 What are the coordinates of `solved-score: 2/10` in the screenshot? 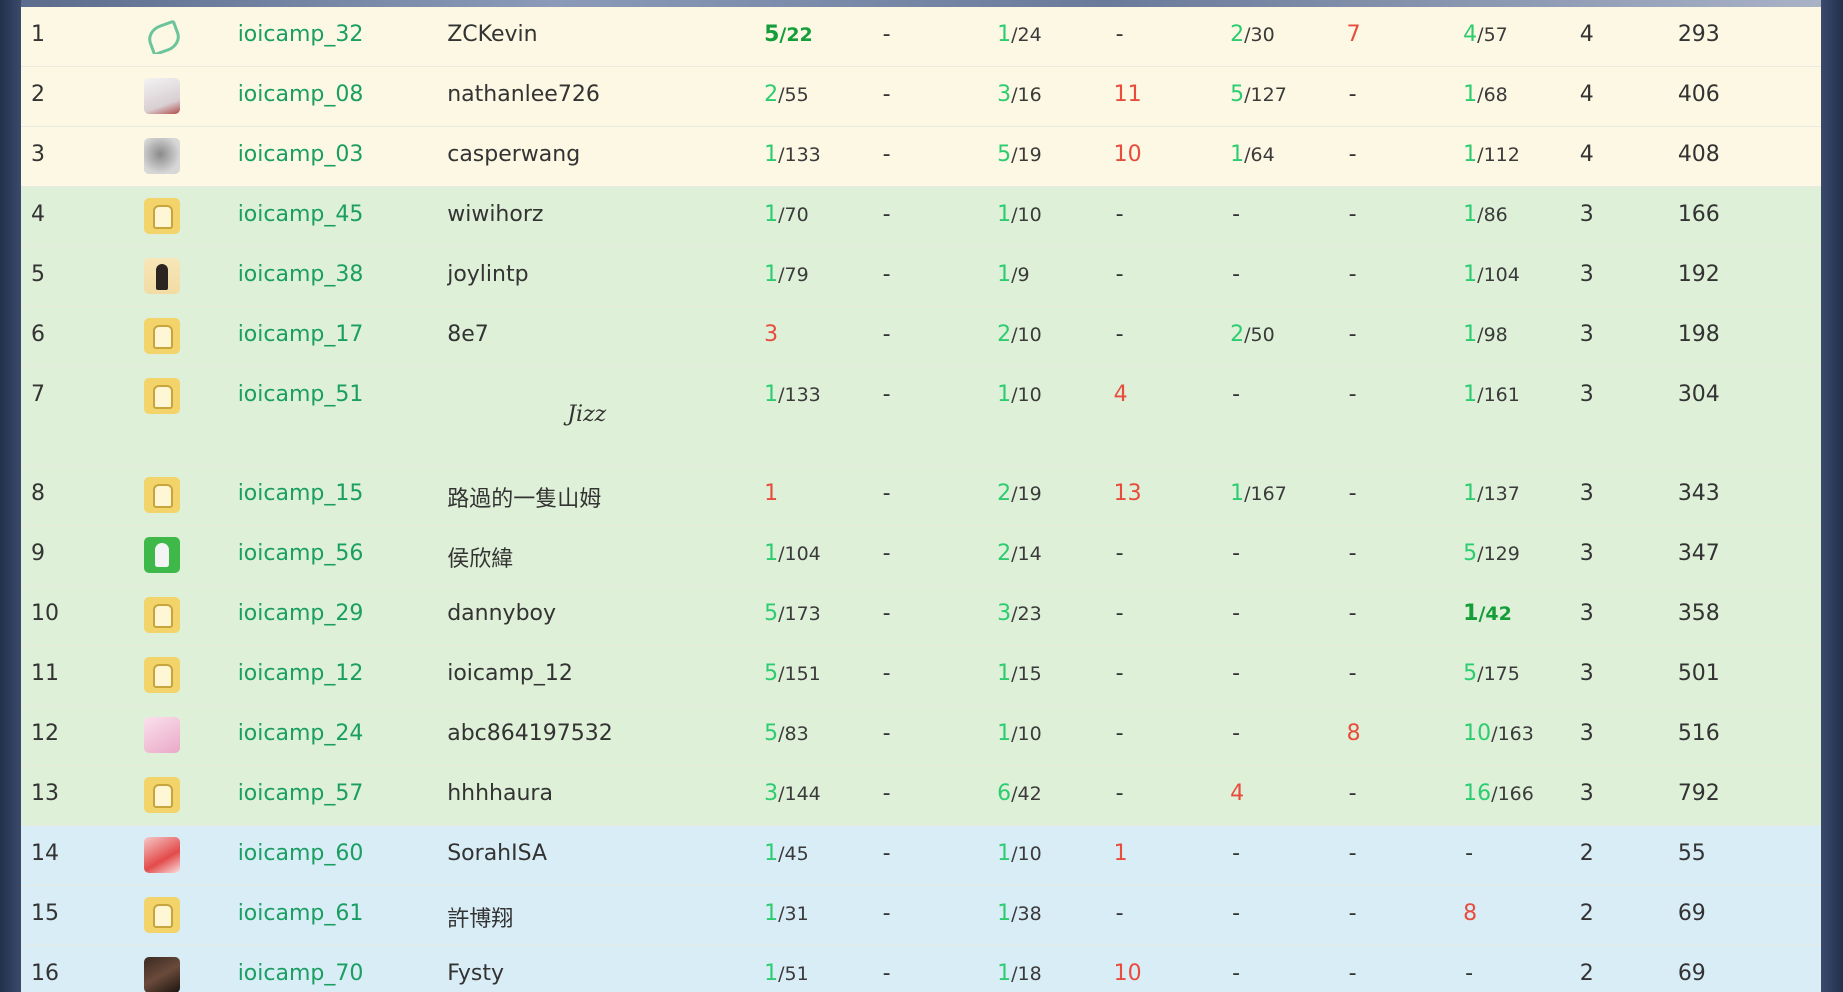 It's located at (1019, 334).